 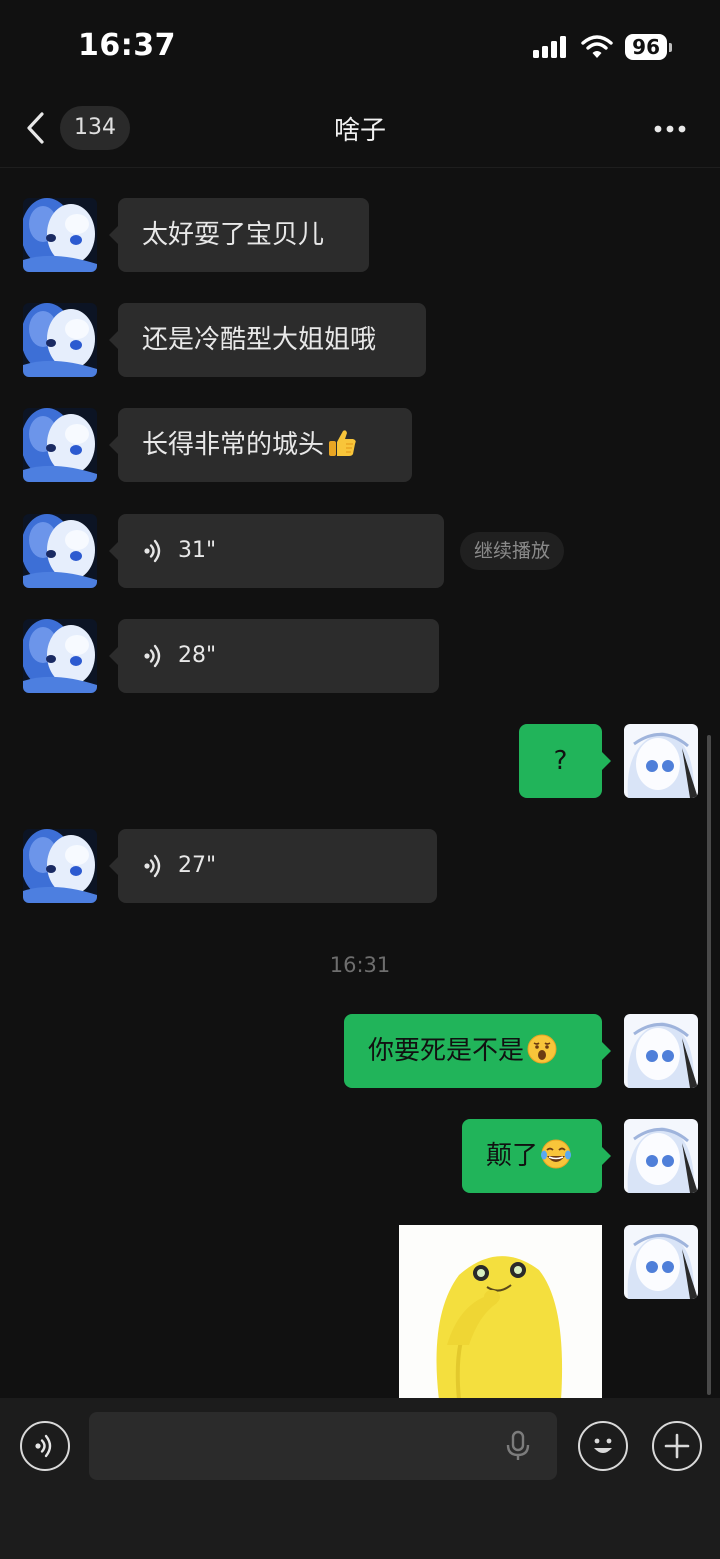 I want to click on incoming-text-message: 还是冷酷型大姐姐哦, so click(x=267, y=340).